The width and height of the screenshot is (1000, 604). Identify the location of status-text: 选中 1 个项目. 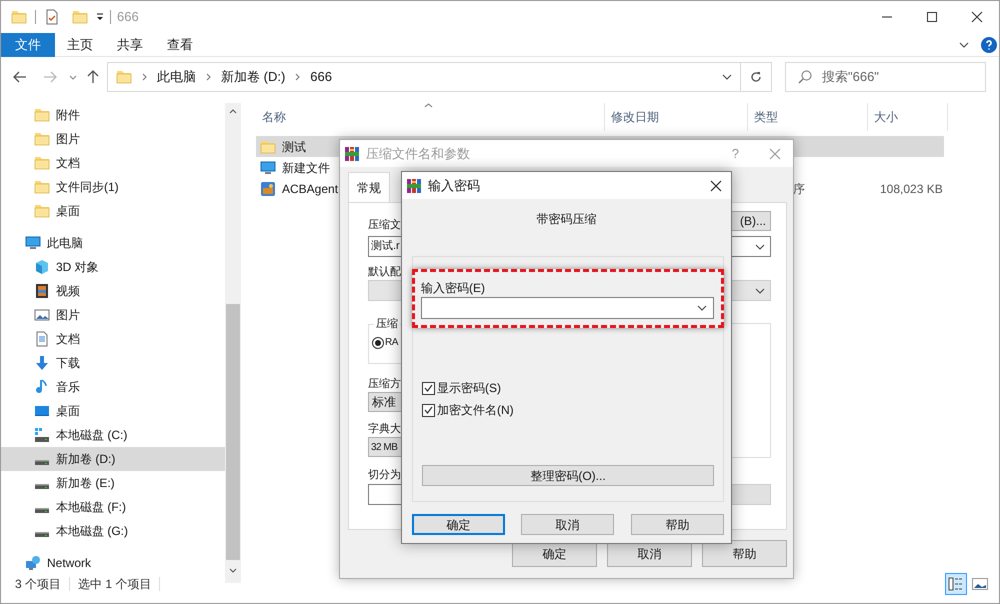
(115, 584).